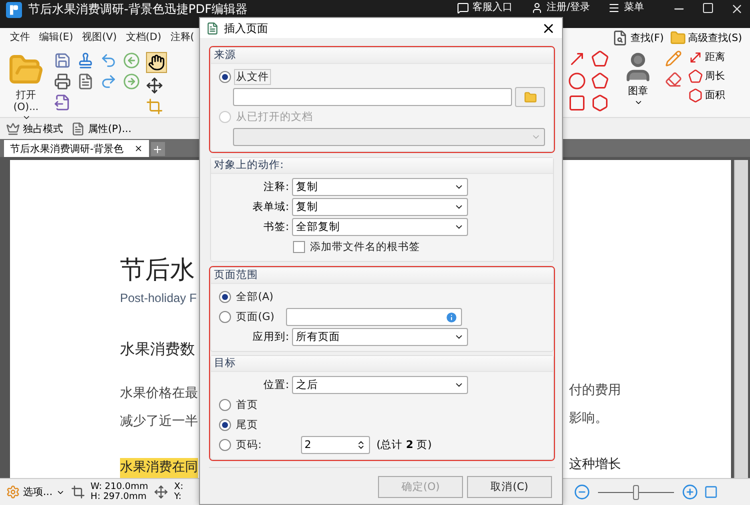  Describe the element at coordinates (577, 103) in the screenshot. I see `square-icon` at that location.